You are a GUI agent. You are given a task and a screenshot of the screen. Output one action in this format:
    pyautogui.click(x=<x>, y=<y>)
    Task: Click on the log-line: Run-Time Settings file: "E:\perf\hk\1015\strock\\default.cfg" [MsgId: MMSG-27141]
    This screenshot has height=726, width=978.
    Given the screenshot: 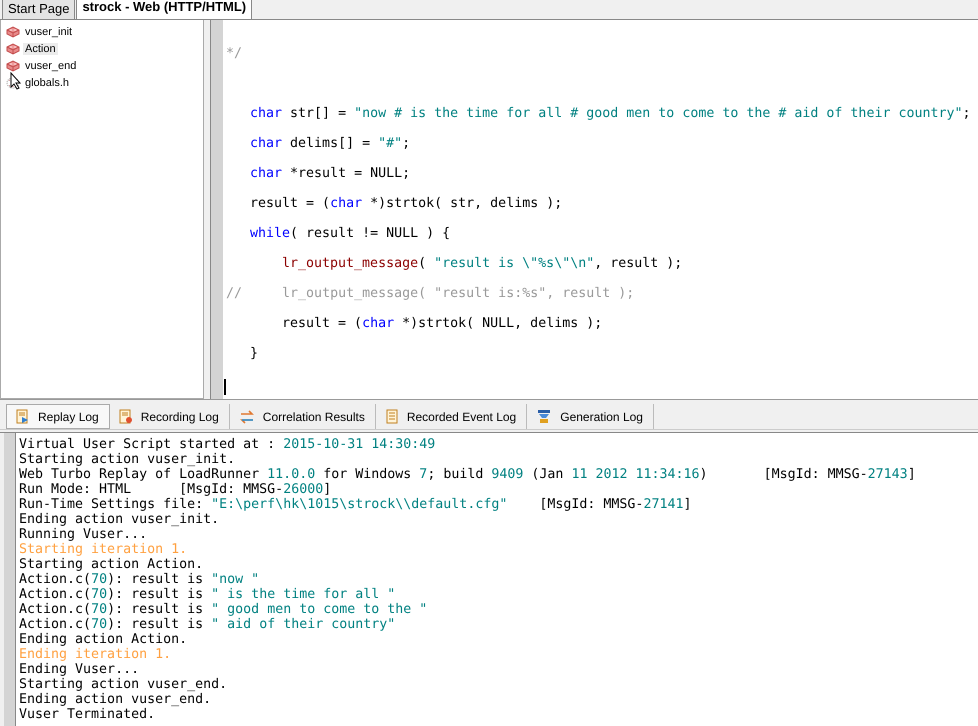 What is the action you would take?
    pyautogui.click(x=355, y=504)
    